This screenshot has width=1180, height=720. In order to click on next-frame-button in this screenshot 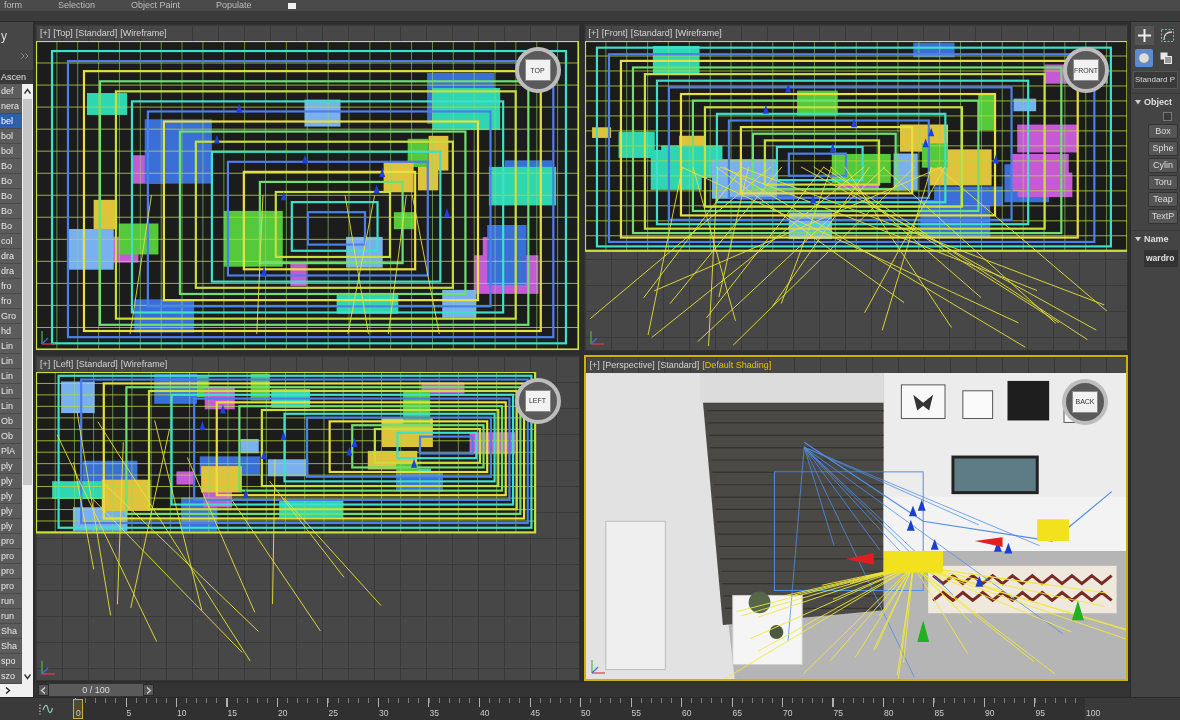, I will do `click(148, 690)`.